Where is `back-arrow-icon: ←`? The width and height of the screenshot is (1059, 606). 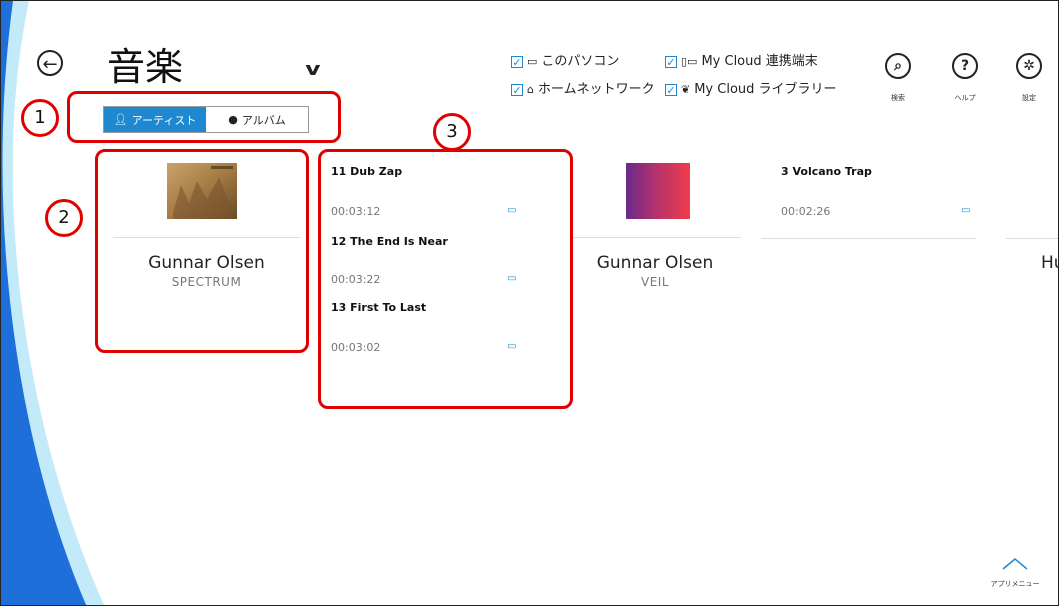 back-arrow-icon: ← is located at coordinates (50, 64).